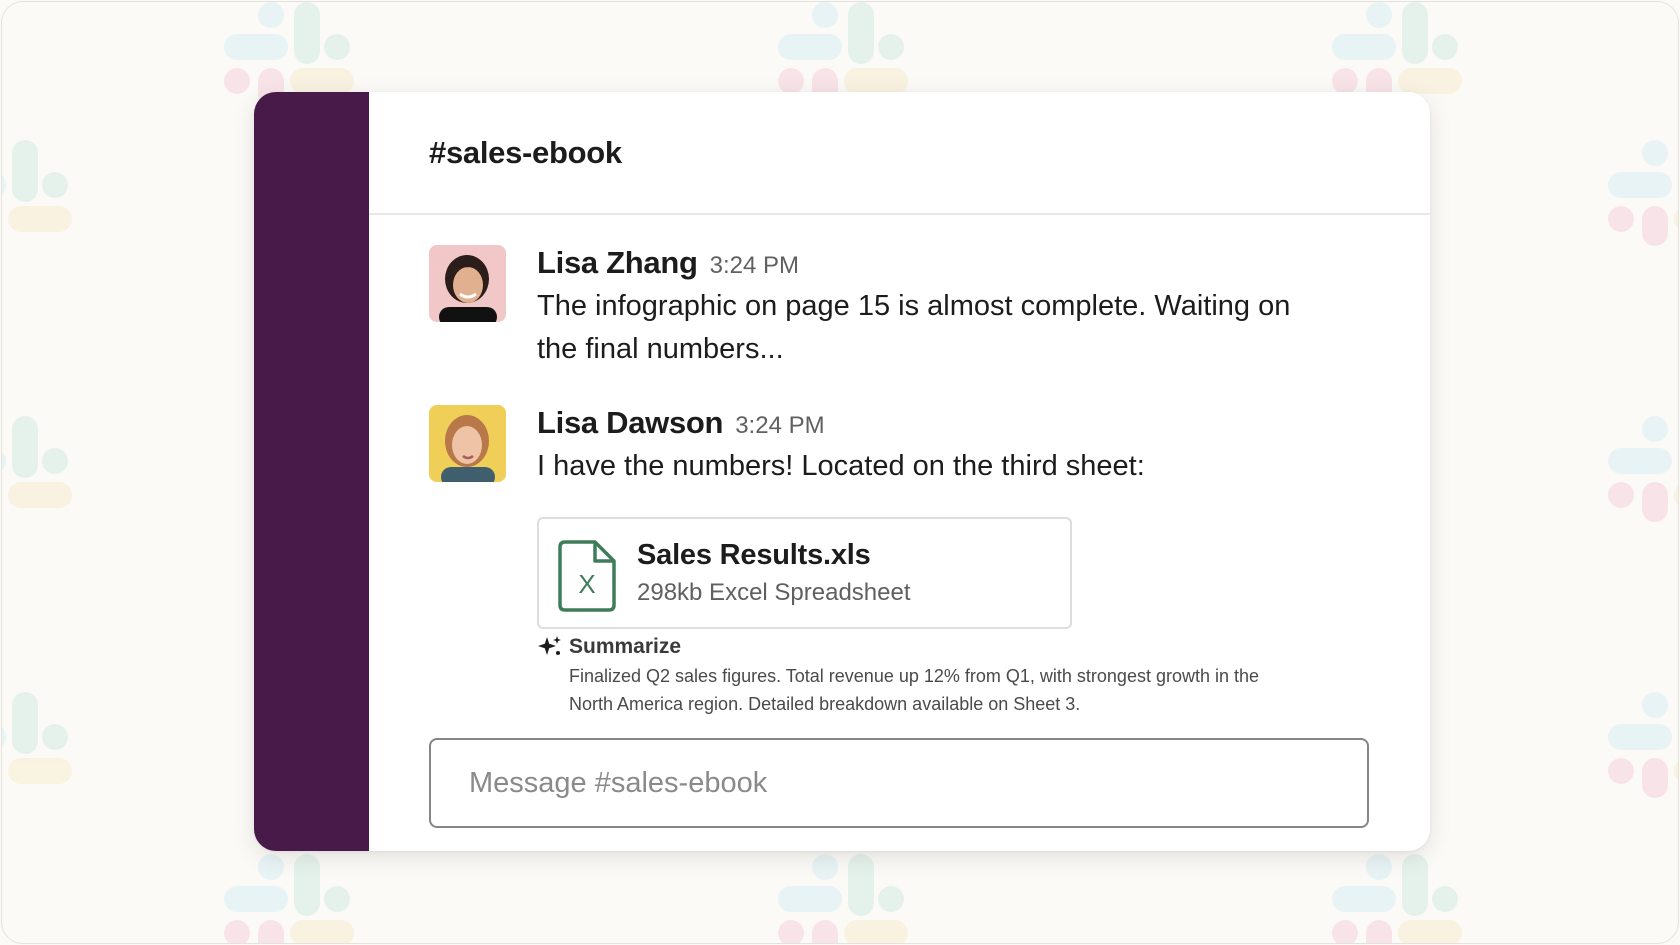 The image size is (1680, 945). Describe the element at coordinates (549, 645) in the screenshot. I see `sparkle-icon` at that location.